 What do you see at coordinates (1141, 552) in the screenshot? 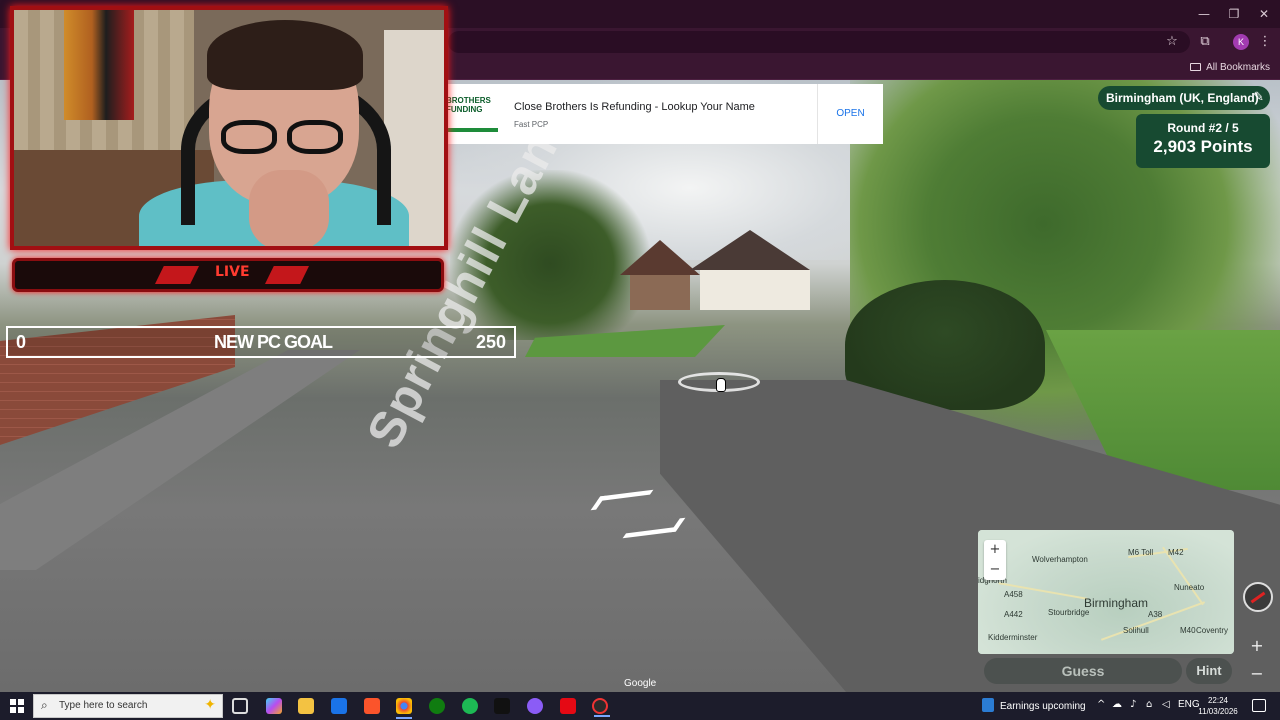
I see `map-label: M6 Toll` at bounding box center [1141, 552].